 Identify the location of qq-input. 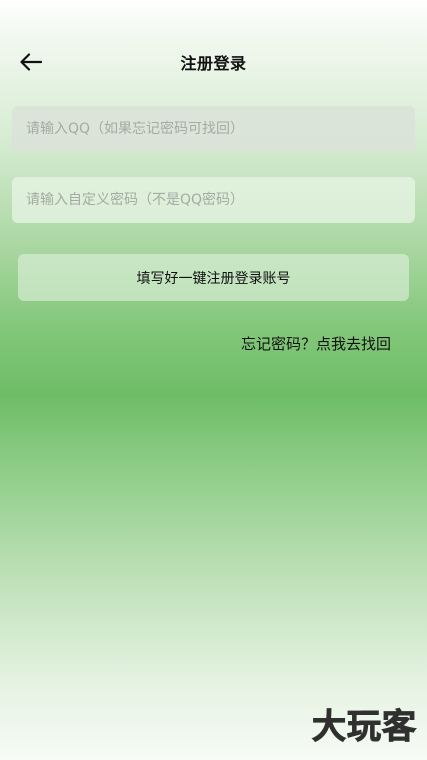
(213, 129).